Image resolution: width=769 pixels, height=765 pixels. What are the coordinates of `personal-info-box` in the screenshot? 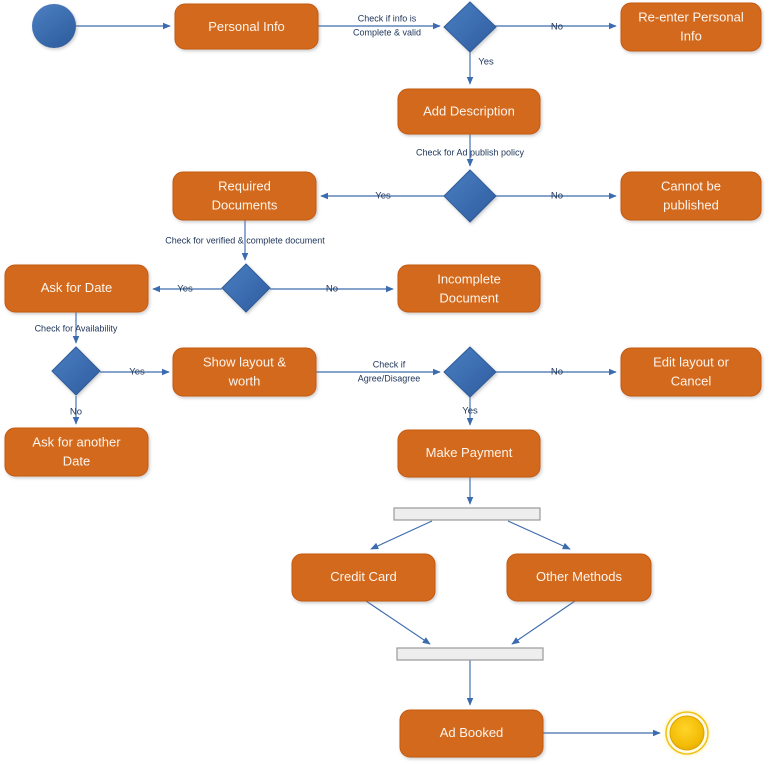 It's located at (246, 26).